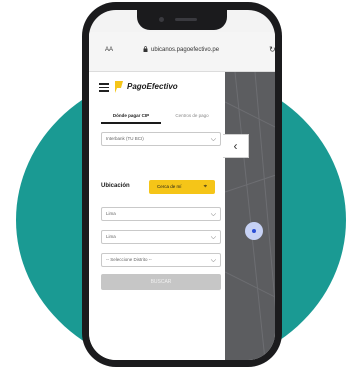 This screenshot has width=363, height=367. Describe the element at coordinates (145, 49) in the screenshot. I see `lock-icon` at that location.